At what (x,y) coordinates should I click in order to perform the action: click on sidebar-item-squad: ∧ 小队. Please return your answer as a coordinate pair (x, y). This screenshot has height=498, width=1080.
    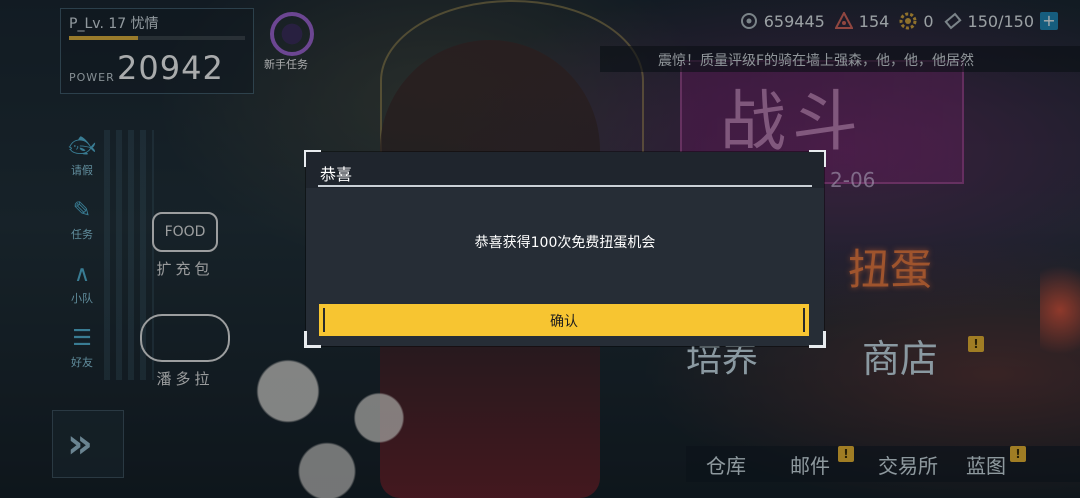
    Looking at the image, I should click on (82, 284).